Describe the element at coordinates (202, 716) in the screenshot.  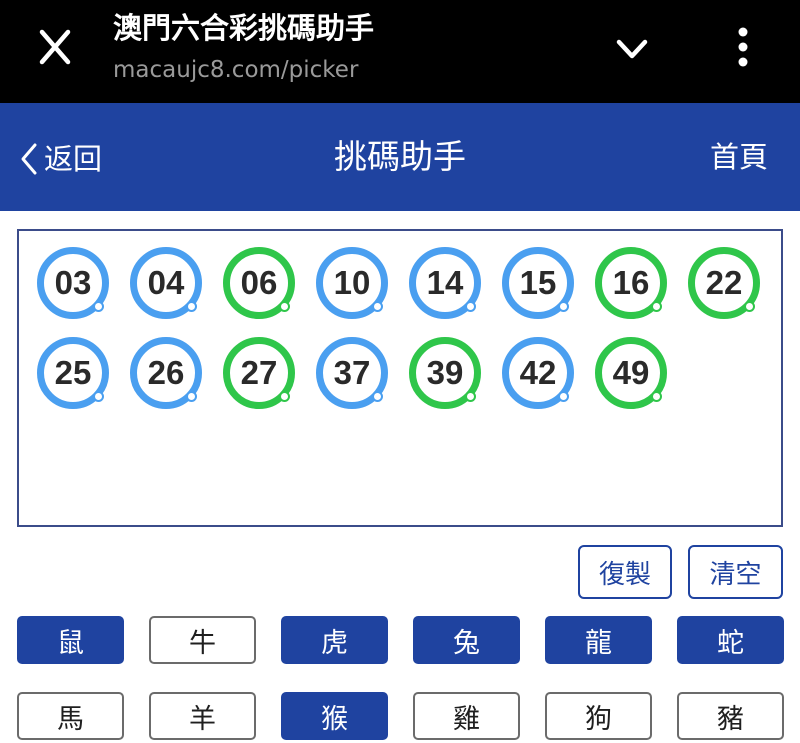
I see `zodiac-button: 羊` at that location.